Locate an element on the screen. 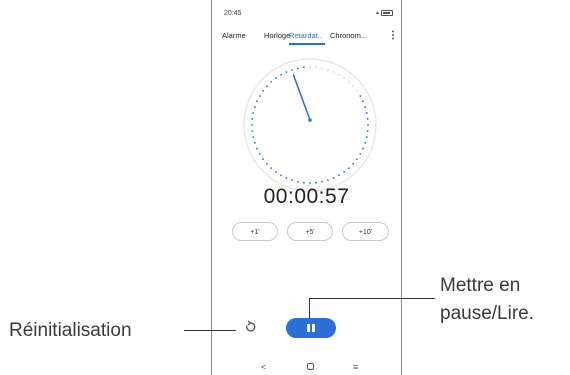 This screenshot has width=570, height=375. pause-button is located at coordinates (311, 328).